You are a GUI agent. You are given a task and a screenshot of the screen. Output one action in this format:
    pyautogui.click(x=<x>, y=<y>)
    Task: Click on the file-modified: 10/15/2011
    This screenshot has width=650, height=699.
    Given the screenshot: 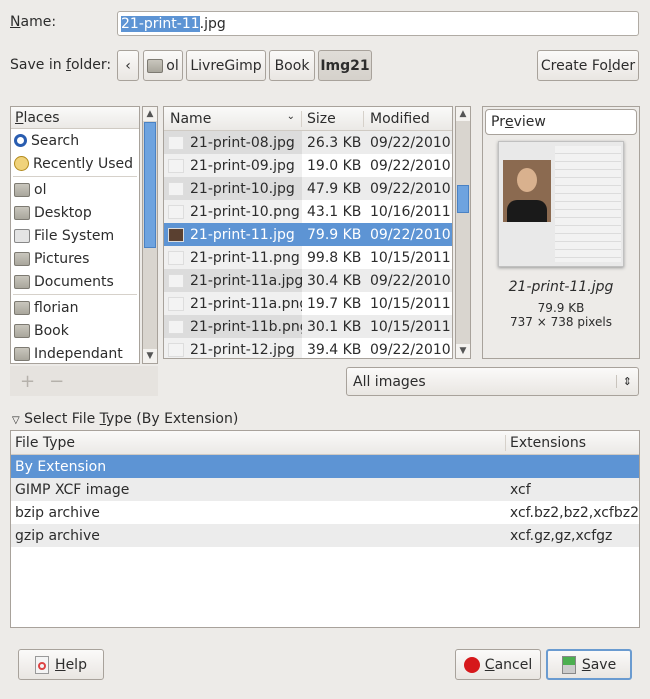 What is the action you would take?
    pyautogui.click(x=408, y=303)
    